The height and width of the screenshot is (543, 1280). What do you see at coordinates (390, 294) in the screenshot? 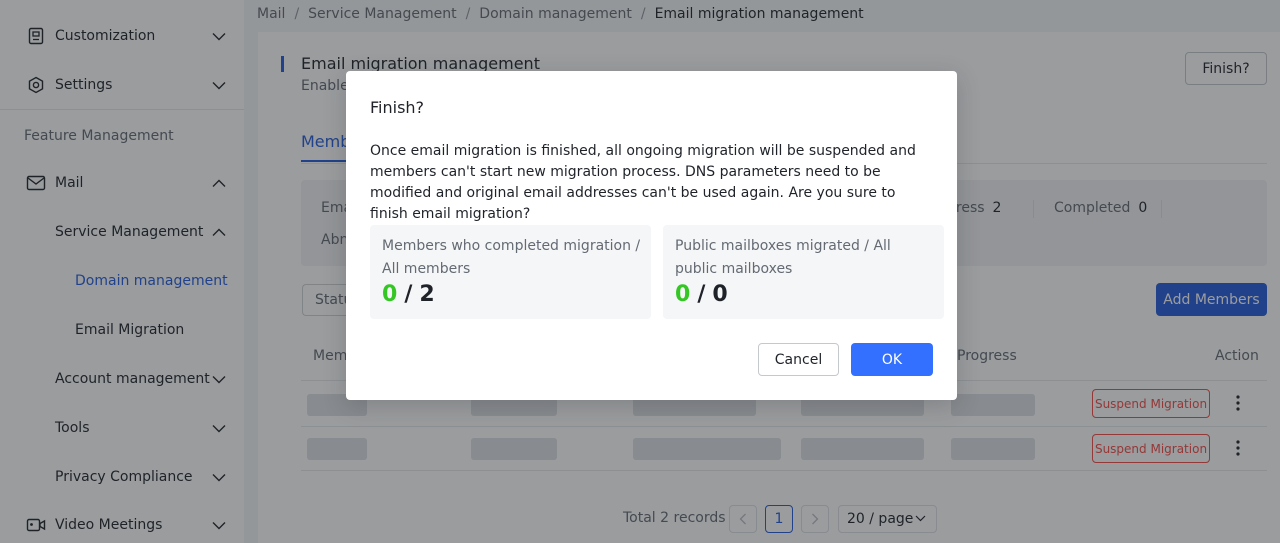
I see `members-done-count: 0` at bounding box center [390, 294].